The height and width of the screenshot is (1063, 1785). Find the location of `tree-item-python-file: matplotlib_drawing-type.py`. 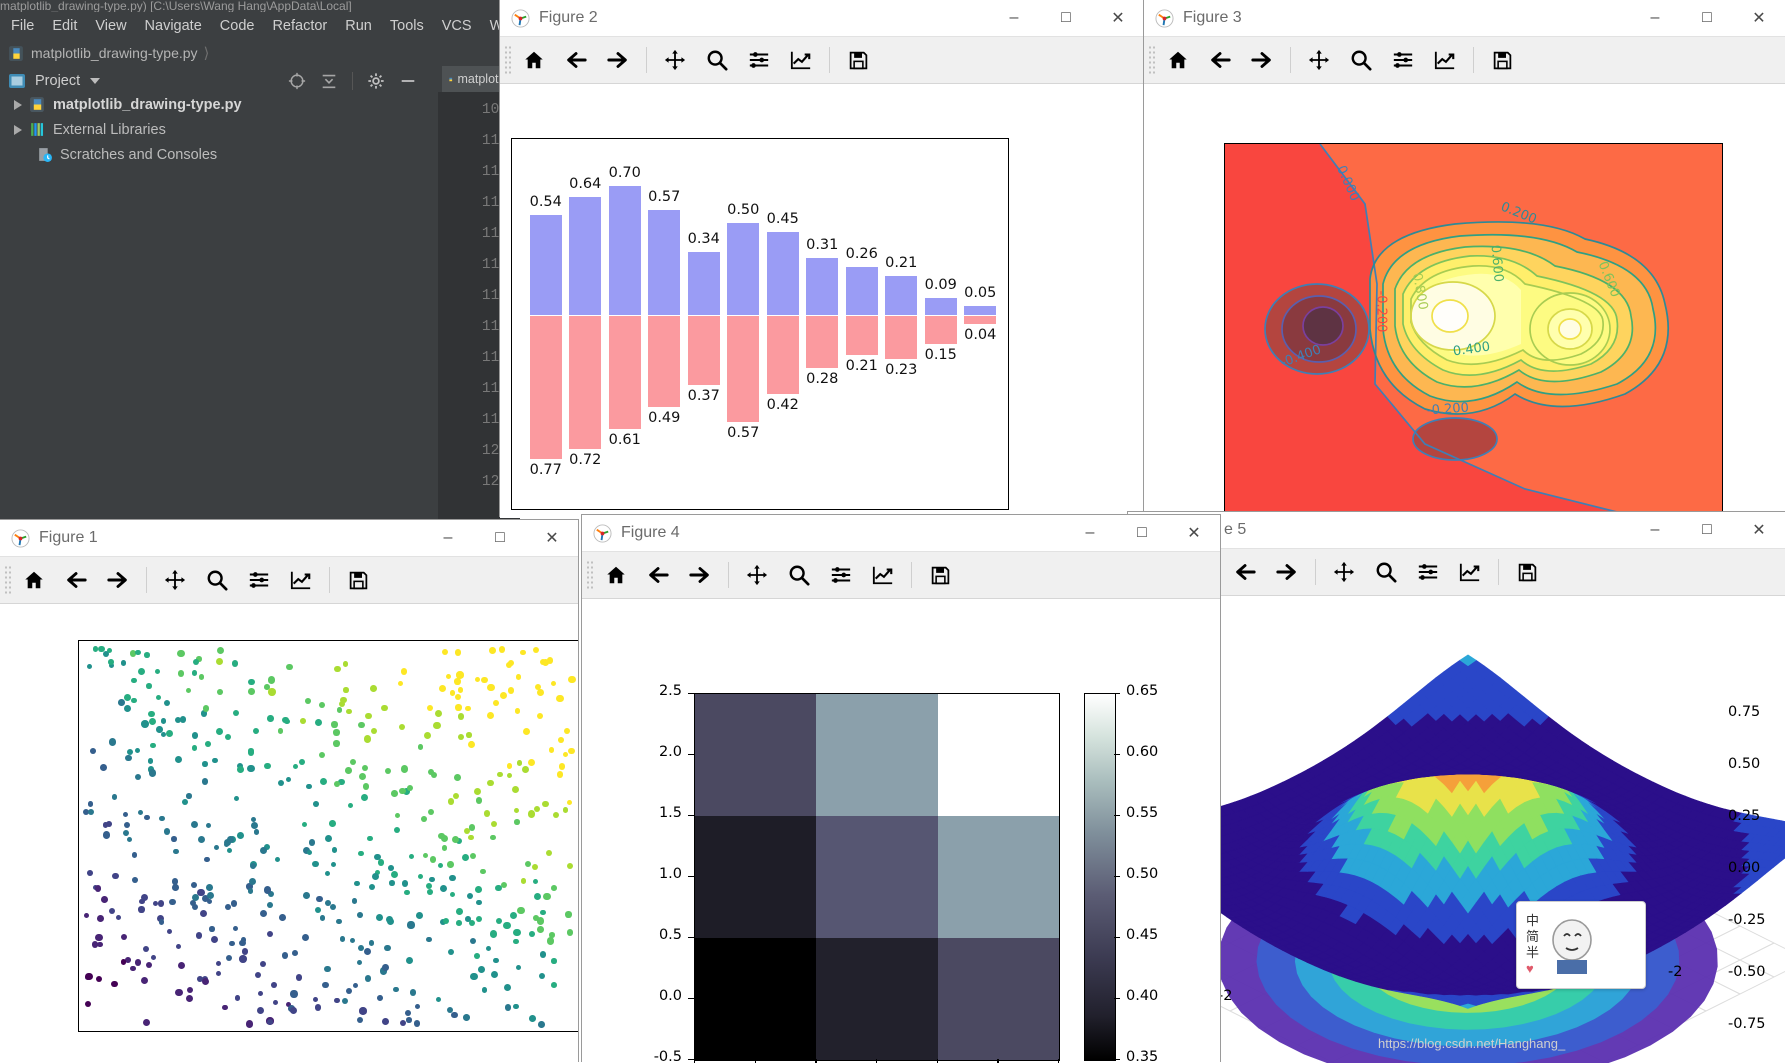

tree-item-python-file: matplotlib_drawing-type.py is located at coordinates (128, 104).